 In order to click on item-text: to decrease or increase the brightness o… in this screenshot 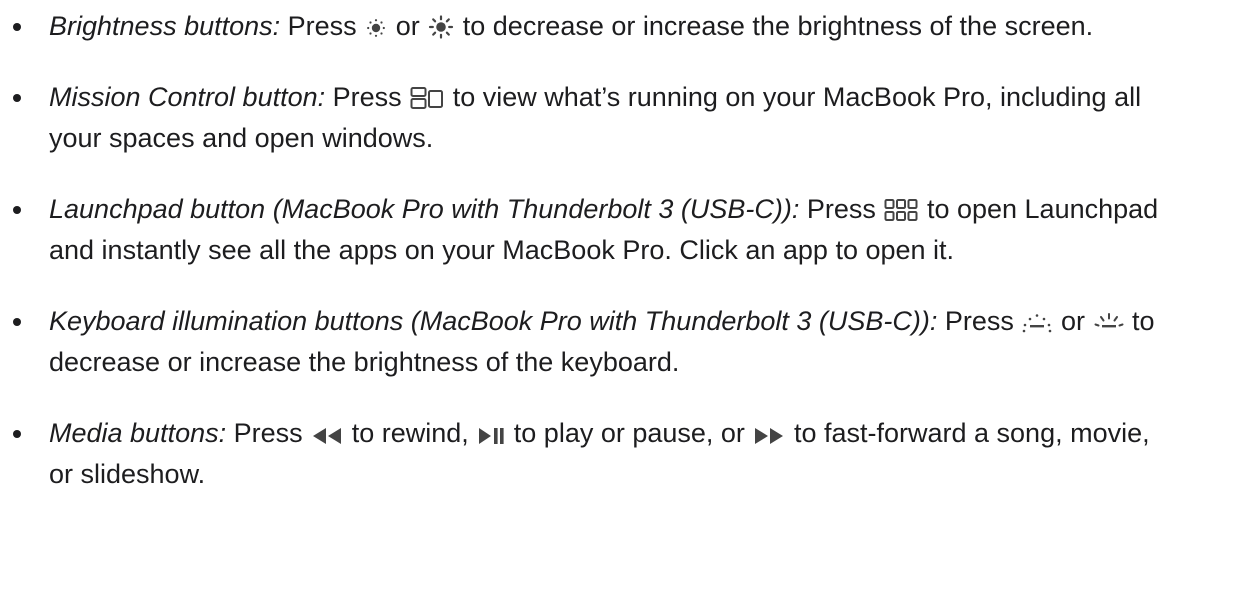, I will do `click(778, 26)`.